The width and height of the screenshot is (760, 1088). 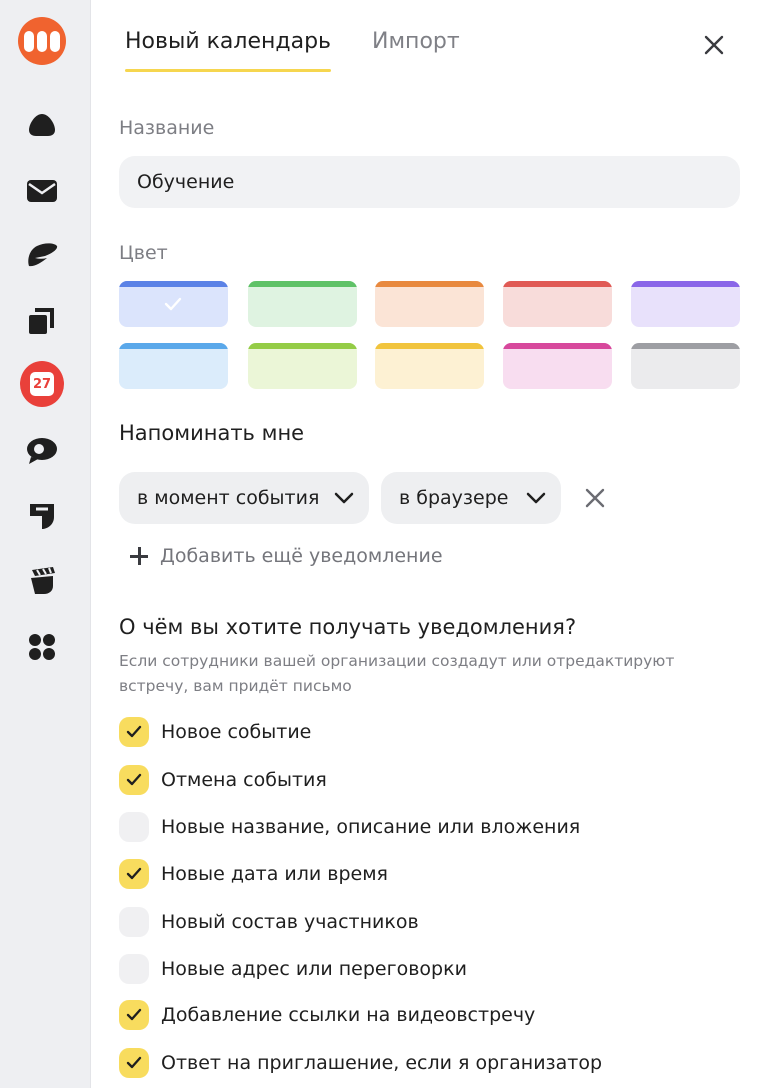 I want to click on tab-import: Импорт, so click(x=416, y=41).